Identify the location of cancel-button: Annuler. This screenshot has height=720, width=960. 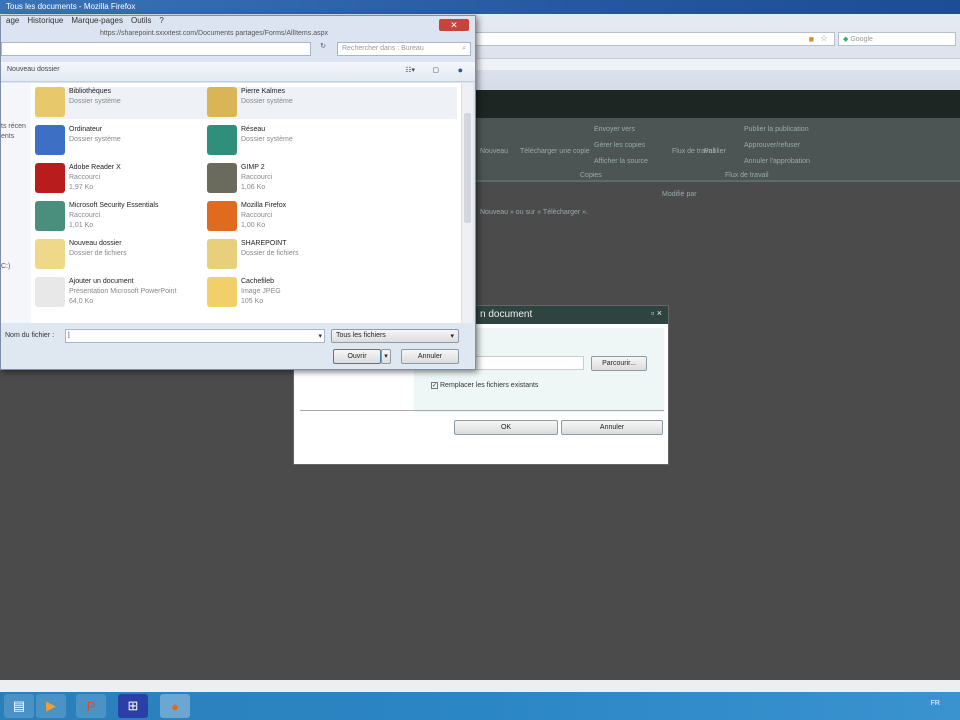
(612, 427).